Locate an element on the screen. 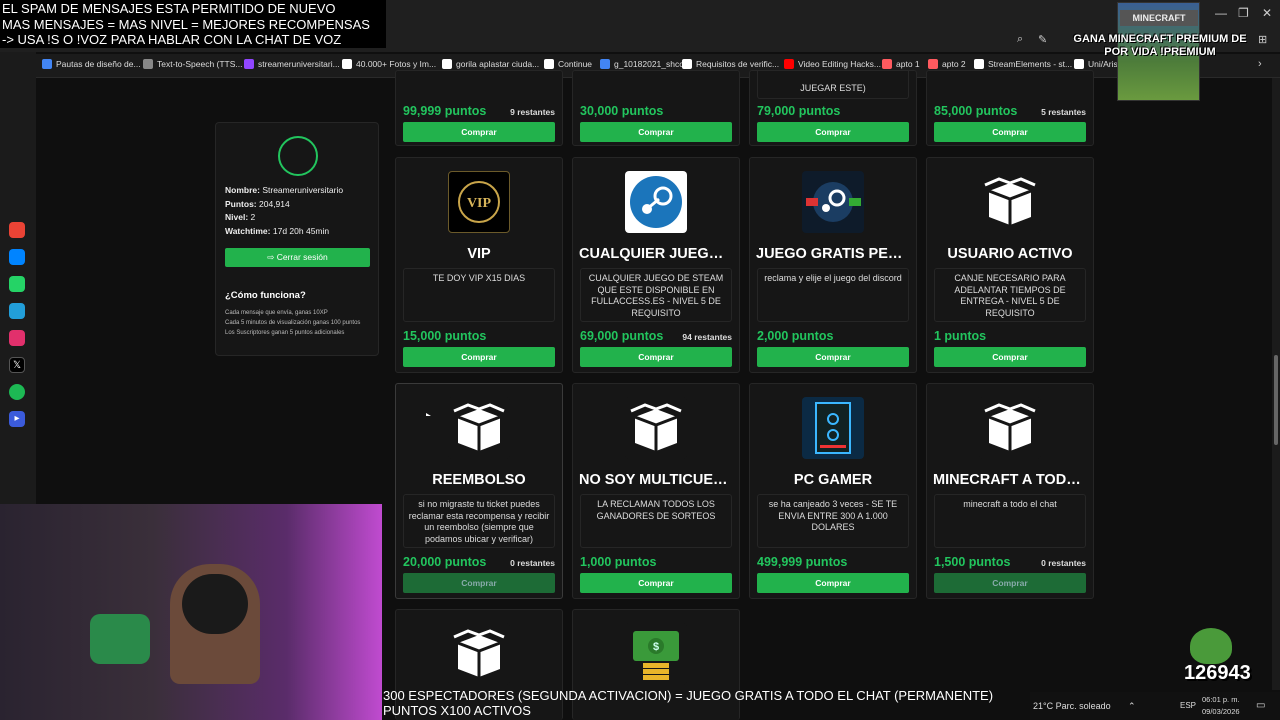  player-icon: ▸ is located at coordinates (17, 419).